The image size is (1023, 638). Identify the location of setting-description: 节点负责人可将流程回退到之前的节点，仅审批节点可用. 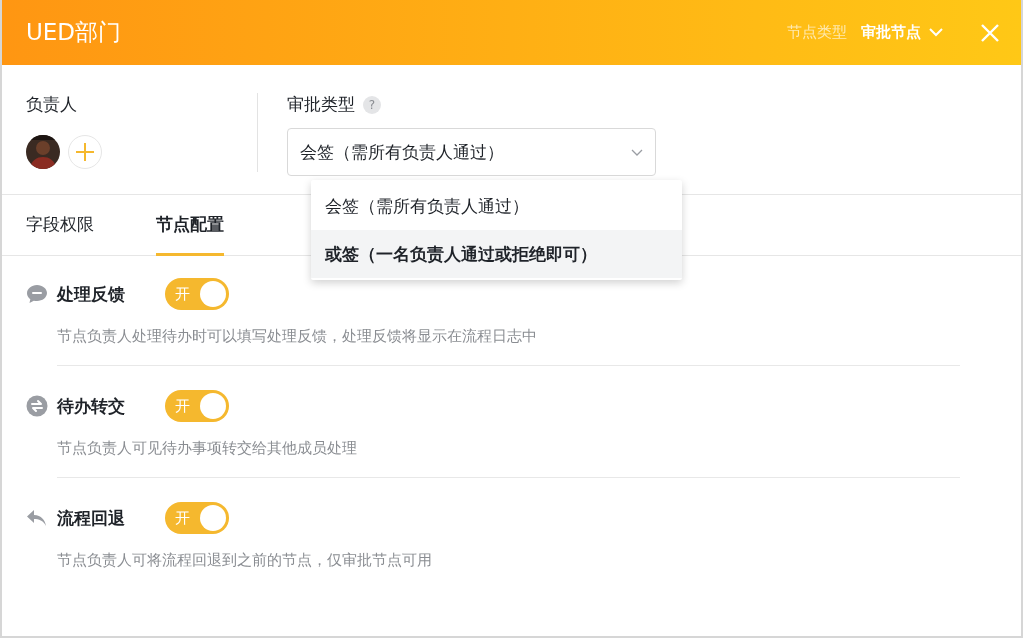
(245, 560).